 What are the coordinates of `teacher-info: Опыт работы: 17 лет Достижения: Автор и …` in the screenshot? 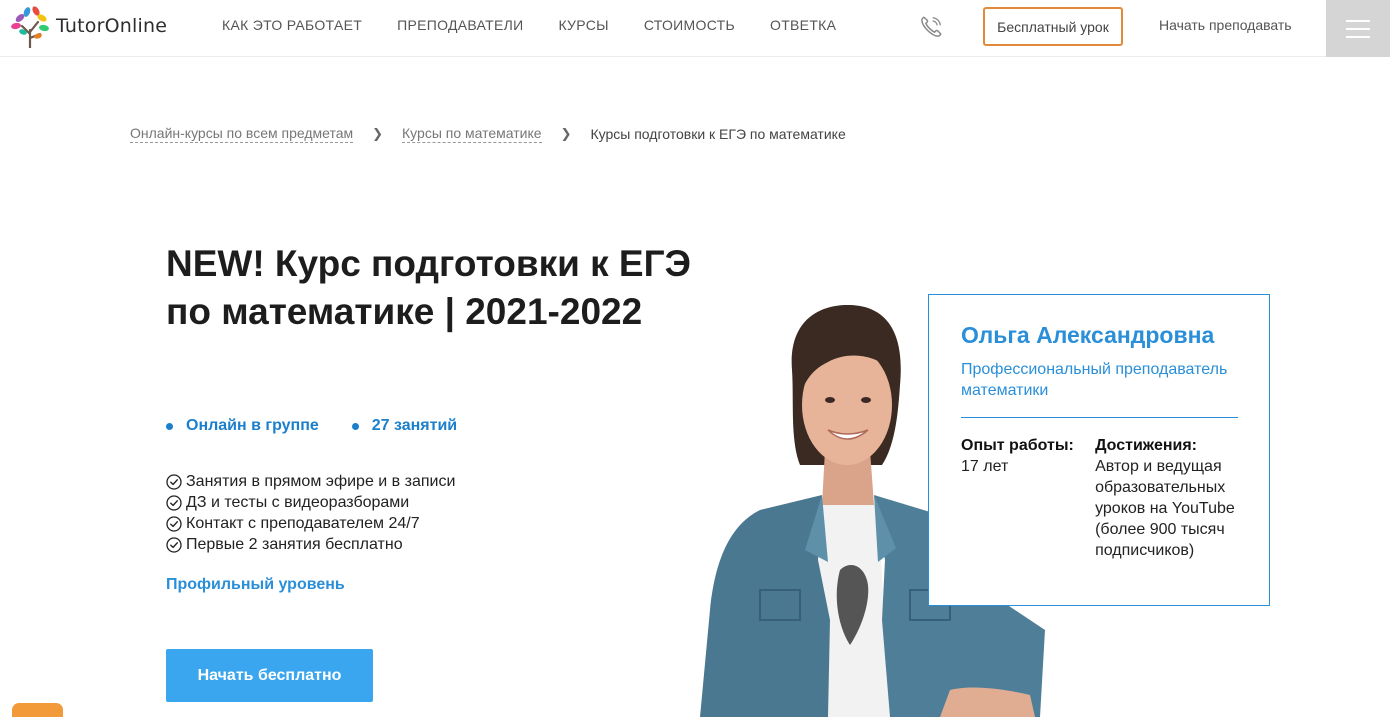 It's located at (1099, 498).